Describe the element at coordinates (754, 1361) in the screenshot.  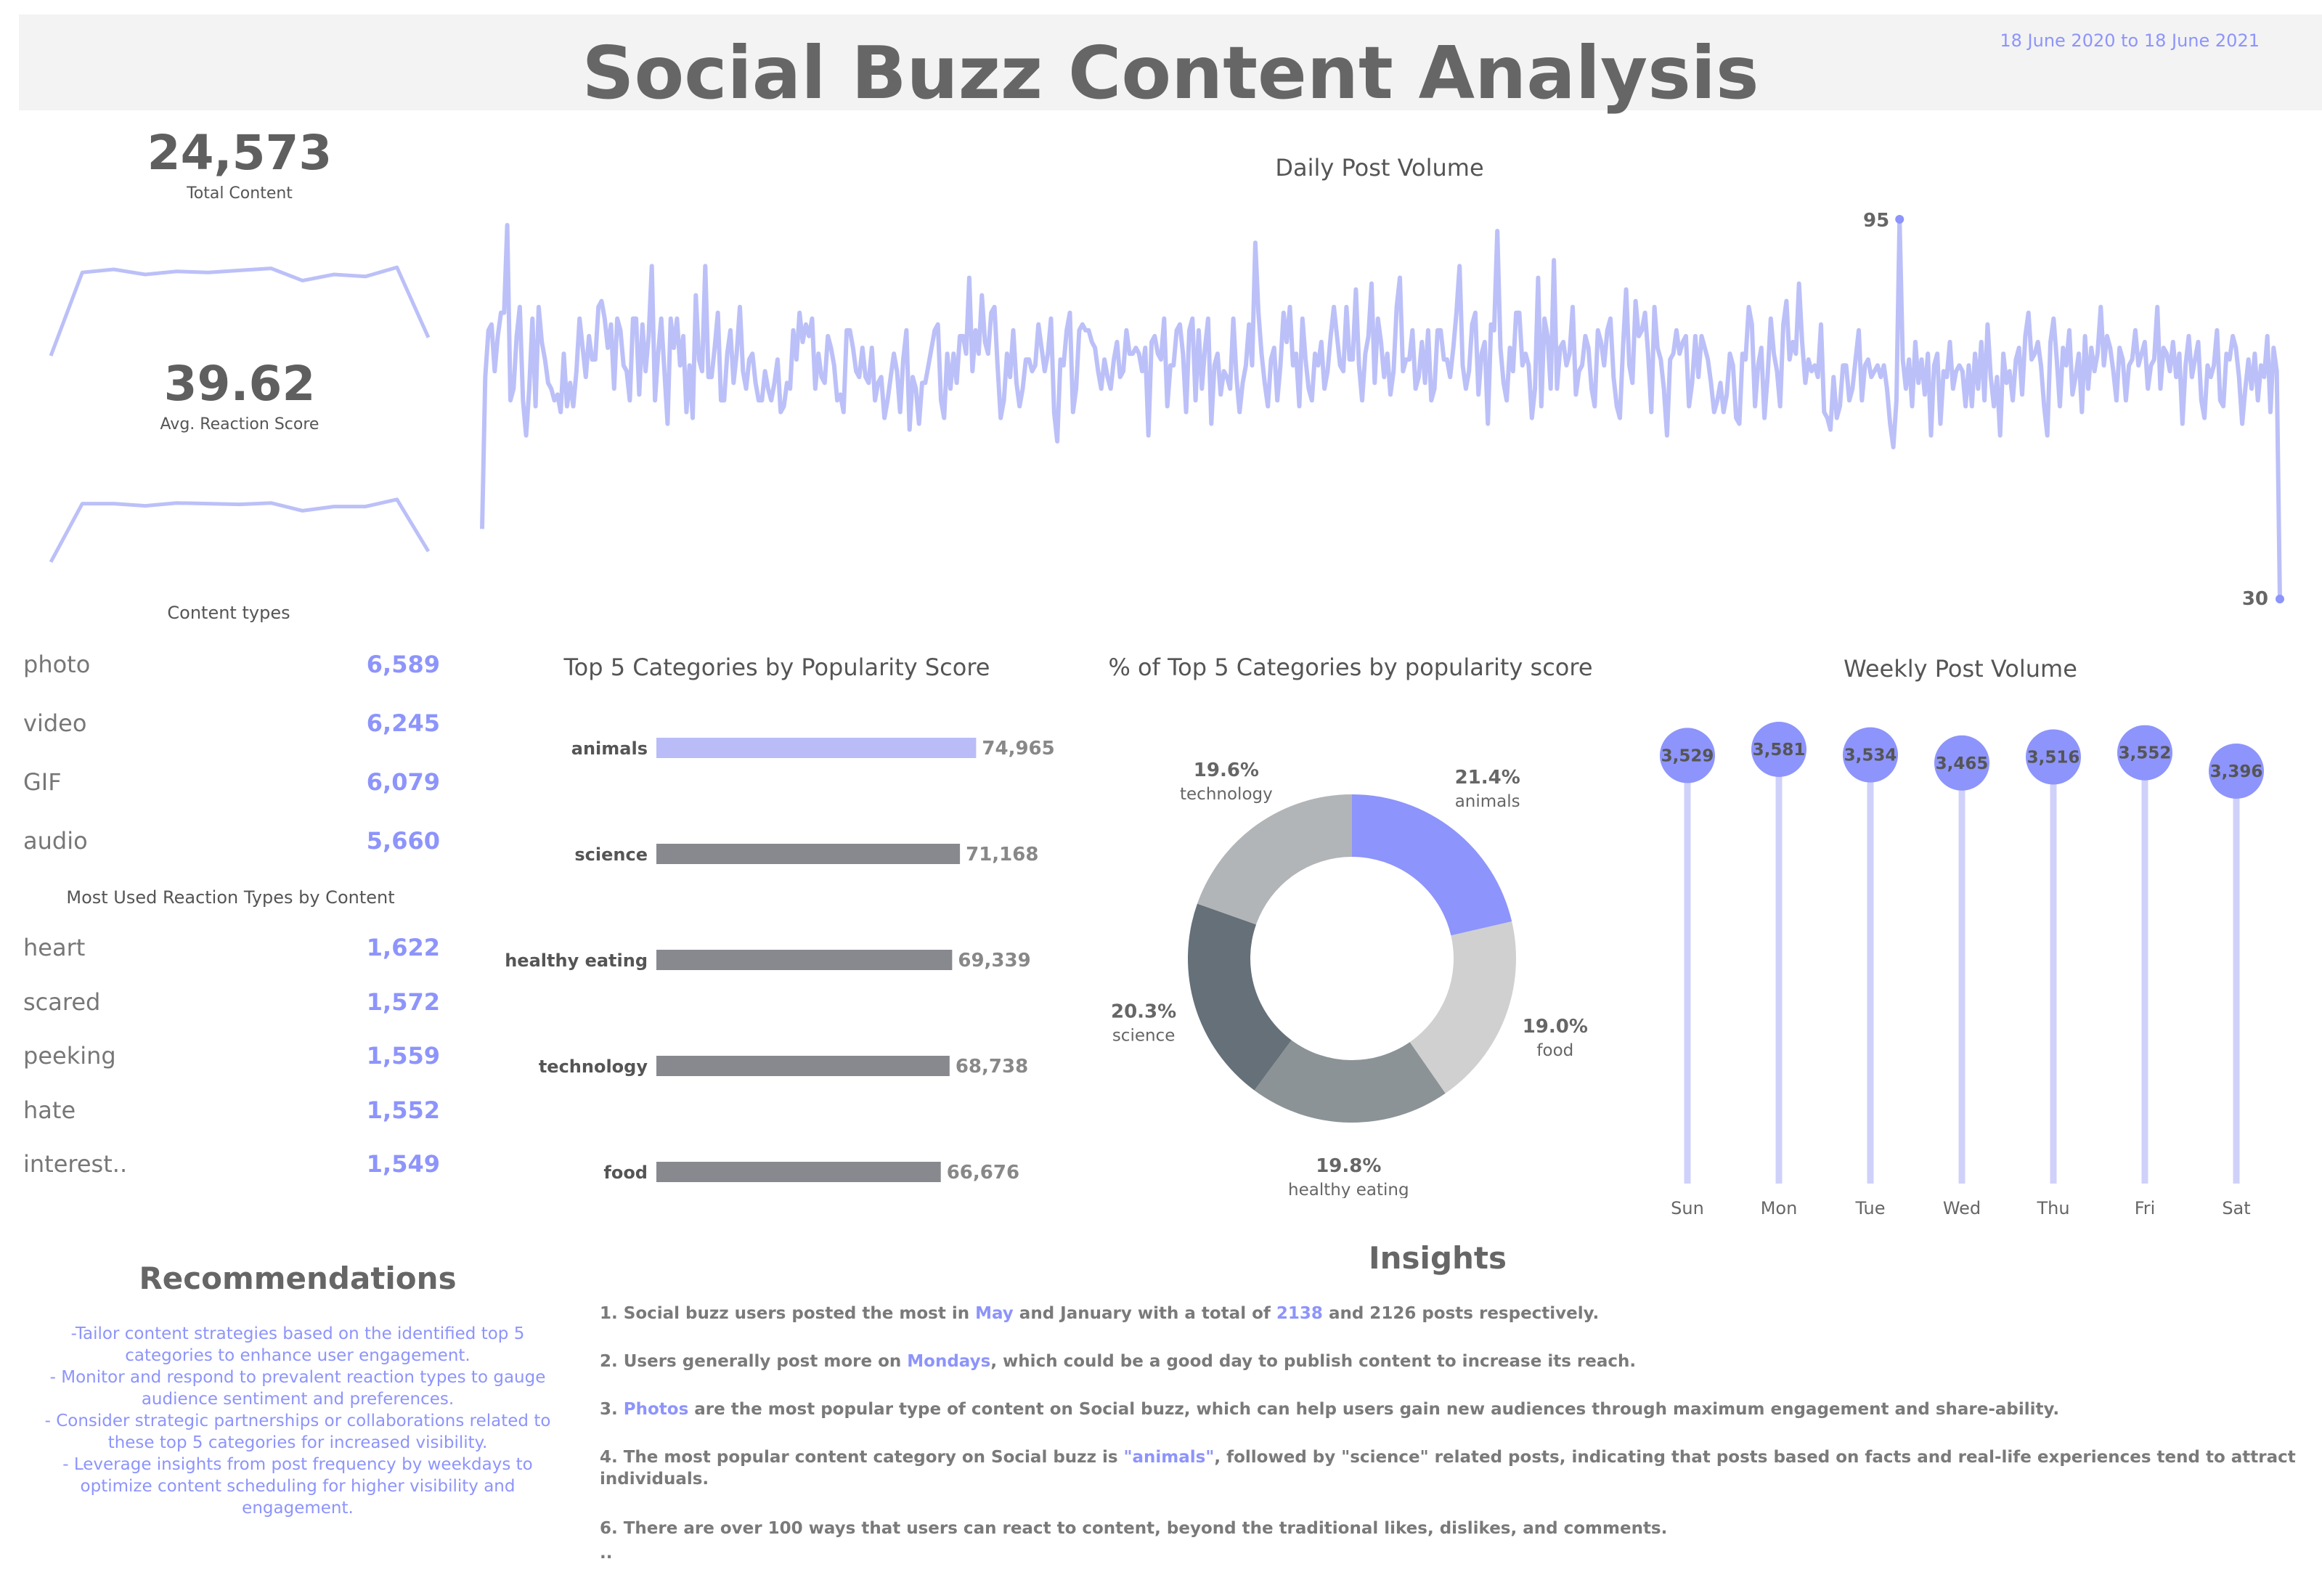
I see `insight-2-text-a: 2. Users generally post more on` at that location.